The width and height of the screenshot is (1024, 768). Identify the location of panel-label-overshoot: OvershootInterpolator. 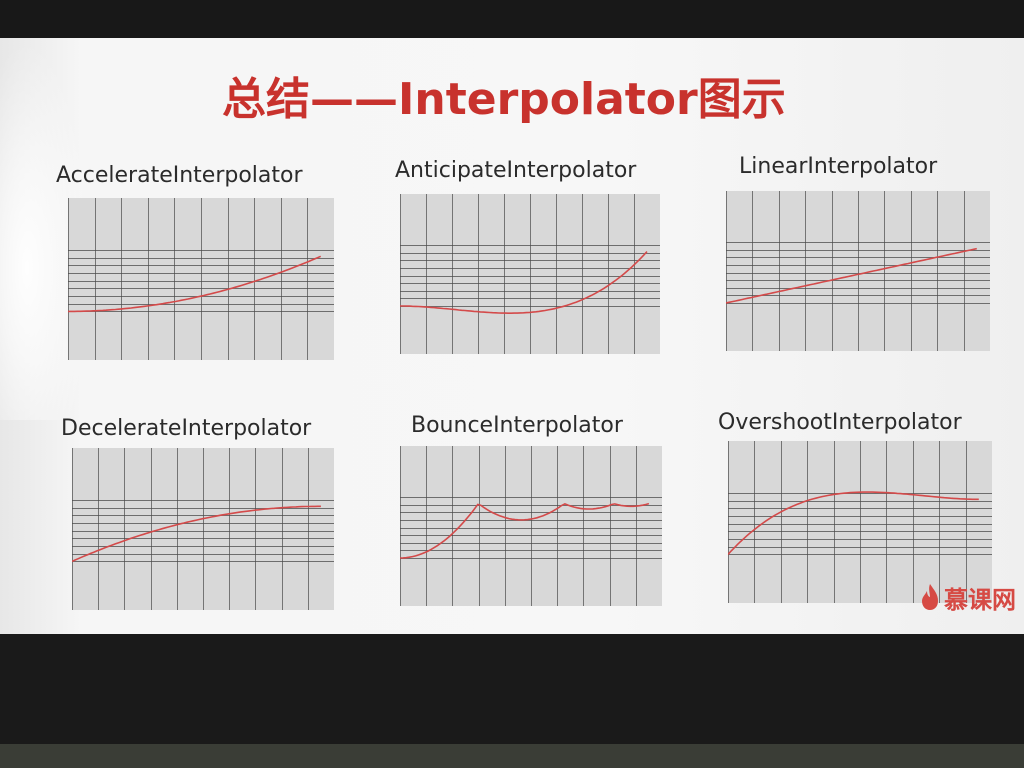
(840, 422).